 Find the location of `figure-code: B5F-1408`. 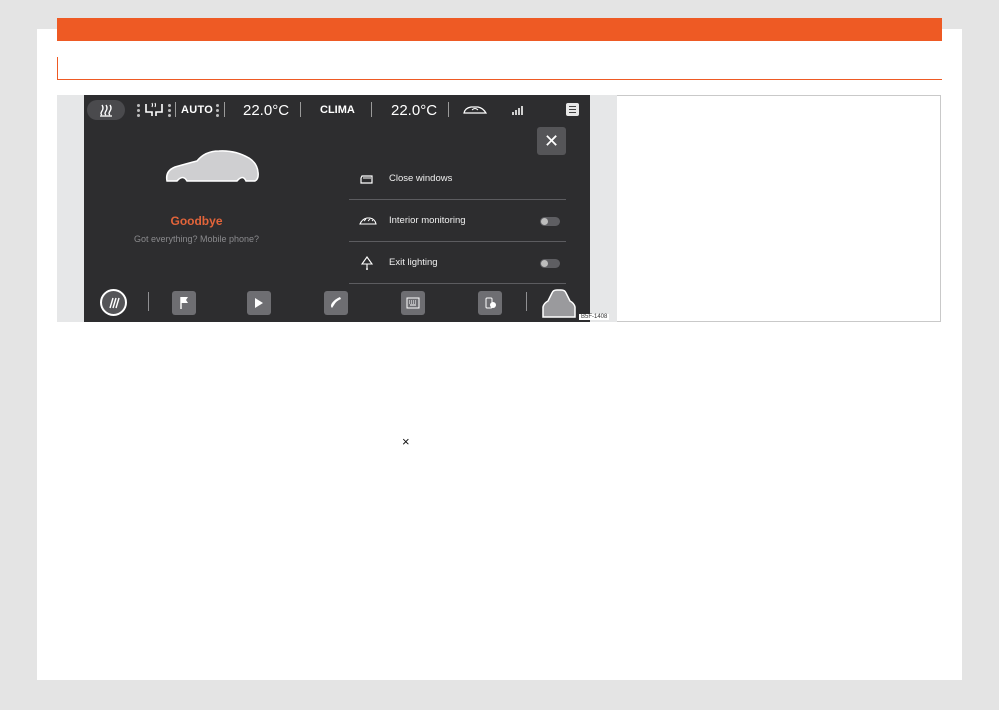

figure-code: B5F-1408 is located at coordinates (594, 317).